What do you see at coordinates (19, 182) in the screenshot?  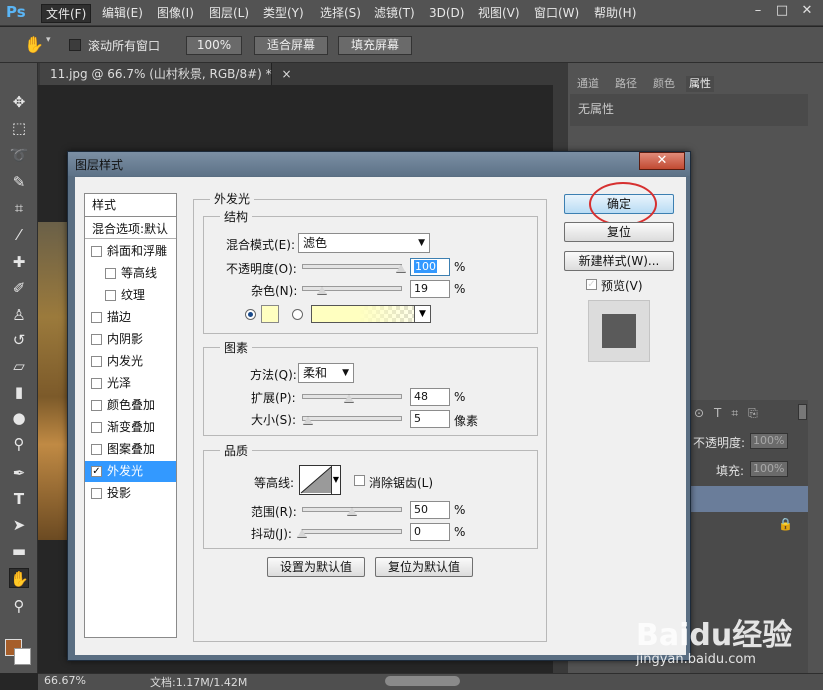 I see `quick-select-tool-icon: ✎` at bounding box center [19, 182].